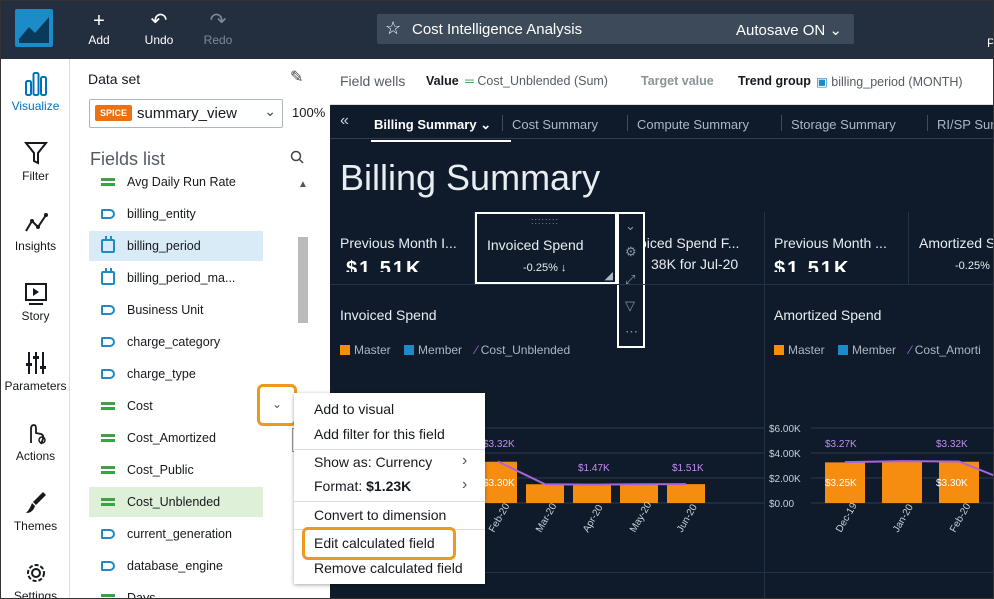 This screenshot has height=599, width=994. Describe the element at coordinates (990, 43) in the screenshot. I see `profile-initial: P` at that location.